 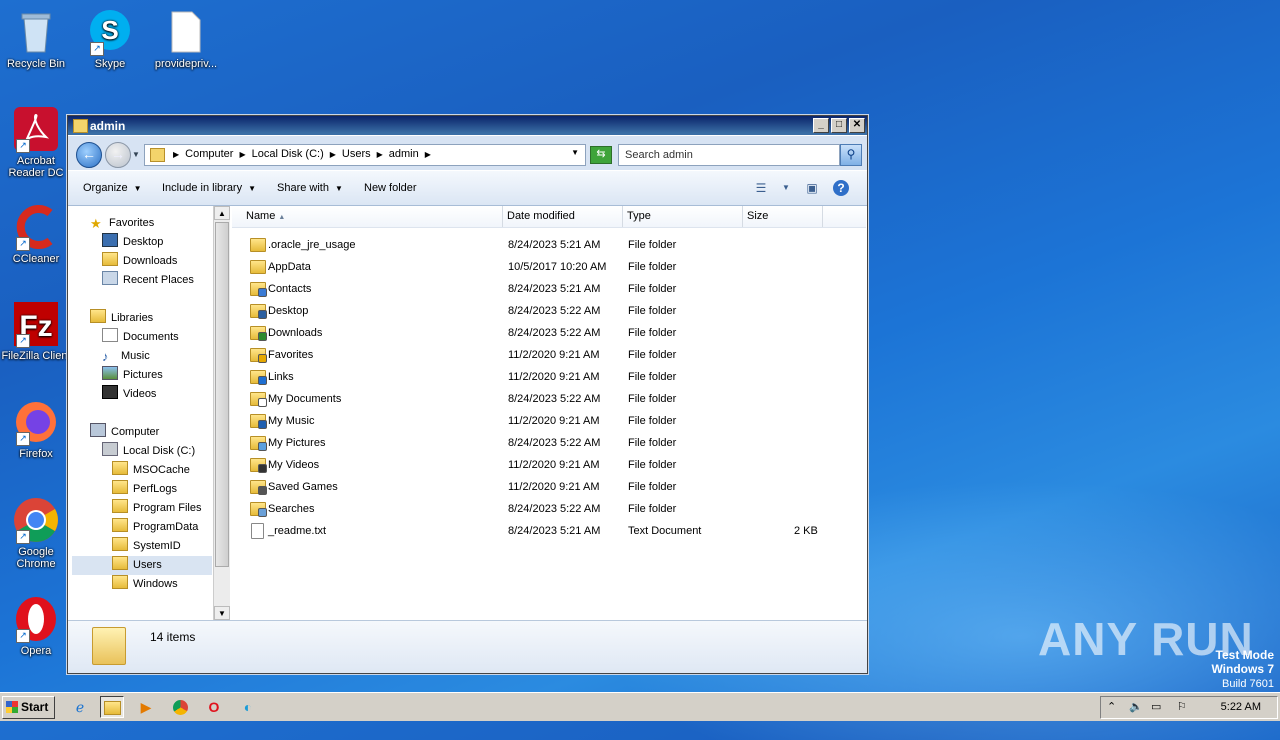 What do you see at coordinates (404, 155) in the screenshot?
I see `breadcrumb-admin: admin` at bounding box center [404, 155].